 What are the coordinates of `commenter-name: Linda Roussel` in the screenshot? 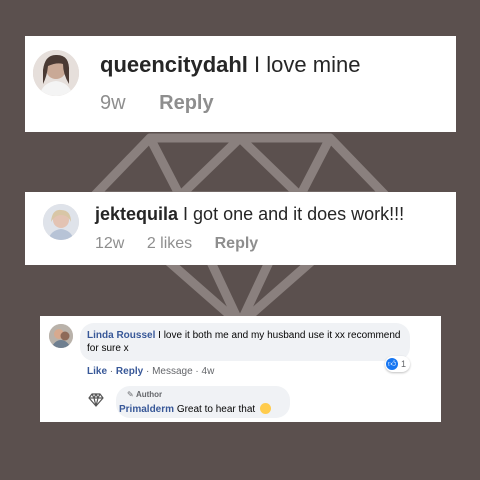 It's located at (121, 335).